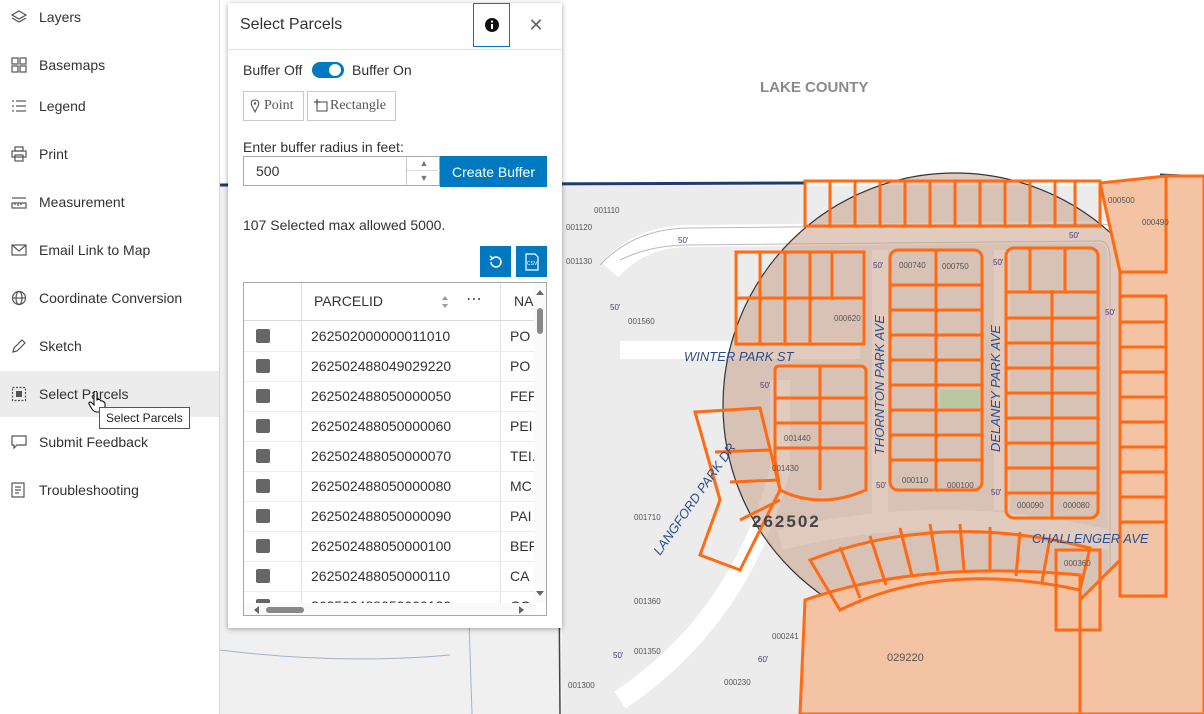 This screenshot has width=1204, height=714. Describe the element at coordinates (995, 388) in the screenshot. I see `street-delaney-park: DELANEY PARK AVE` at that location.